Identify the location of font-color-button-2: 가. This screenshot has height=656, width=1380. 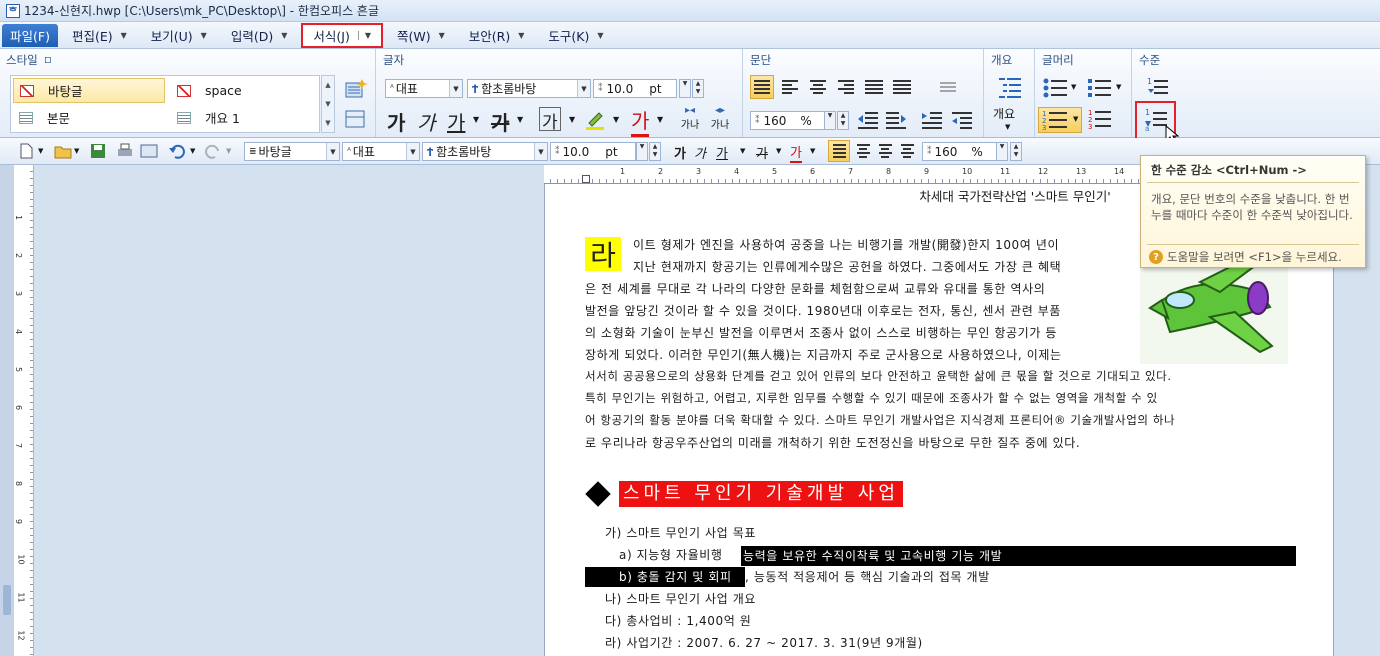
(796, 152).